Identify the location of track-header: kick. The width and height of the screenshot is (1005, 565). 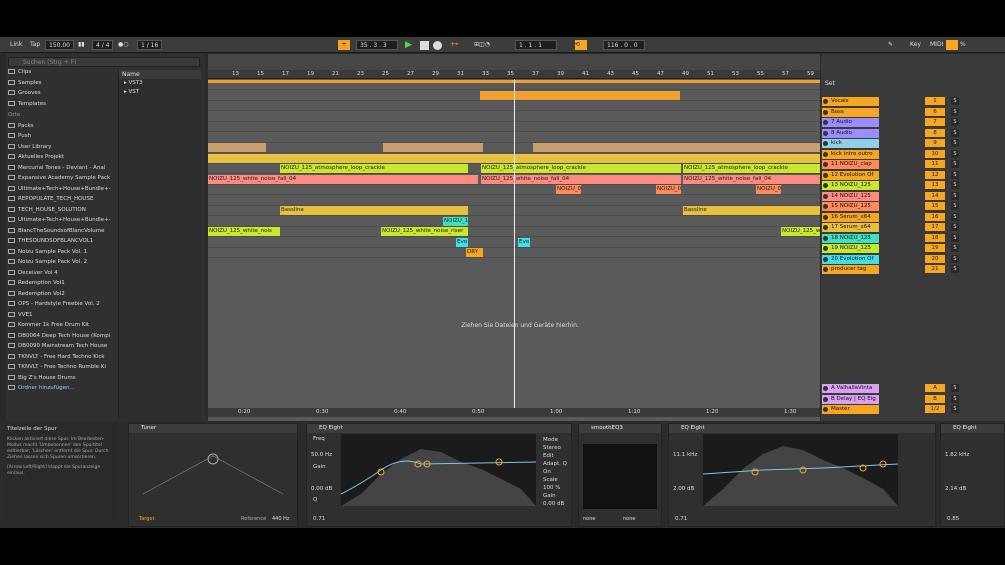
(850, 143).